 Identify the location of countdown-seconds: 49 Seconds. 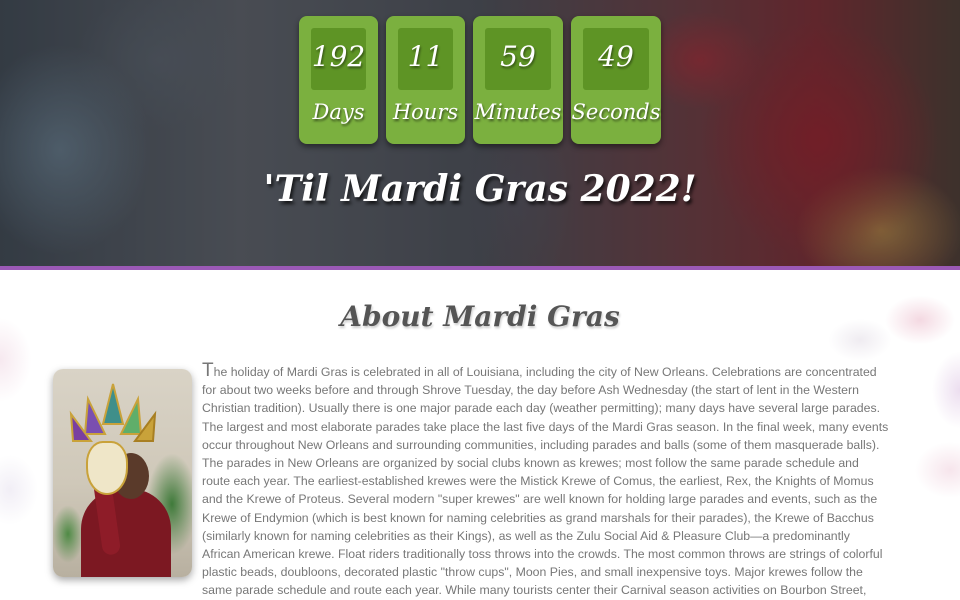
(616, 80).